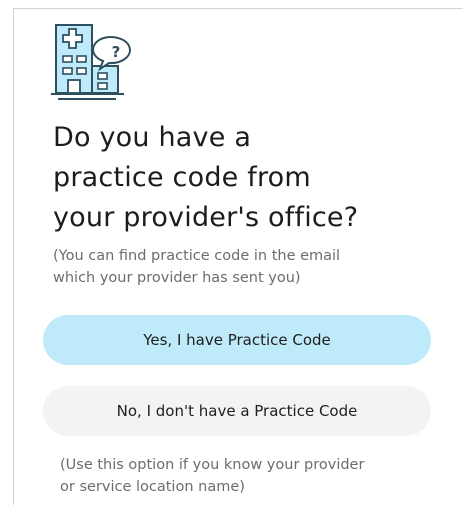  I want to click on title-line: your provider's office?, so click(206, 217).